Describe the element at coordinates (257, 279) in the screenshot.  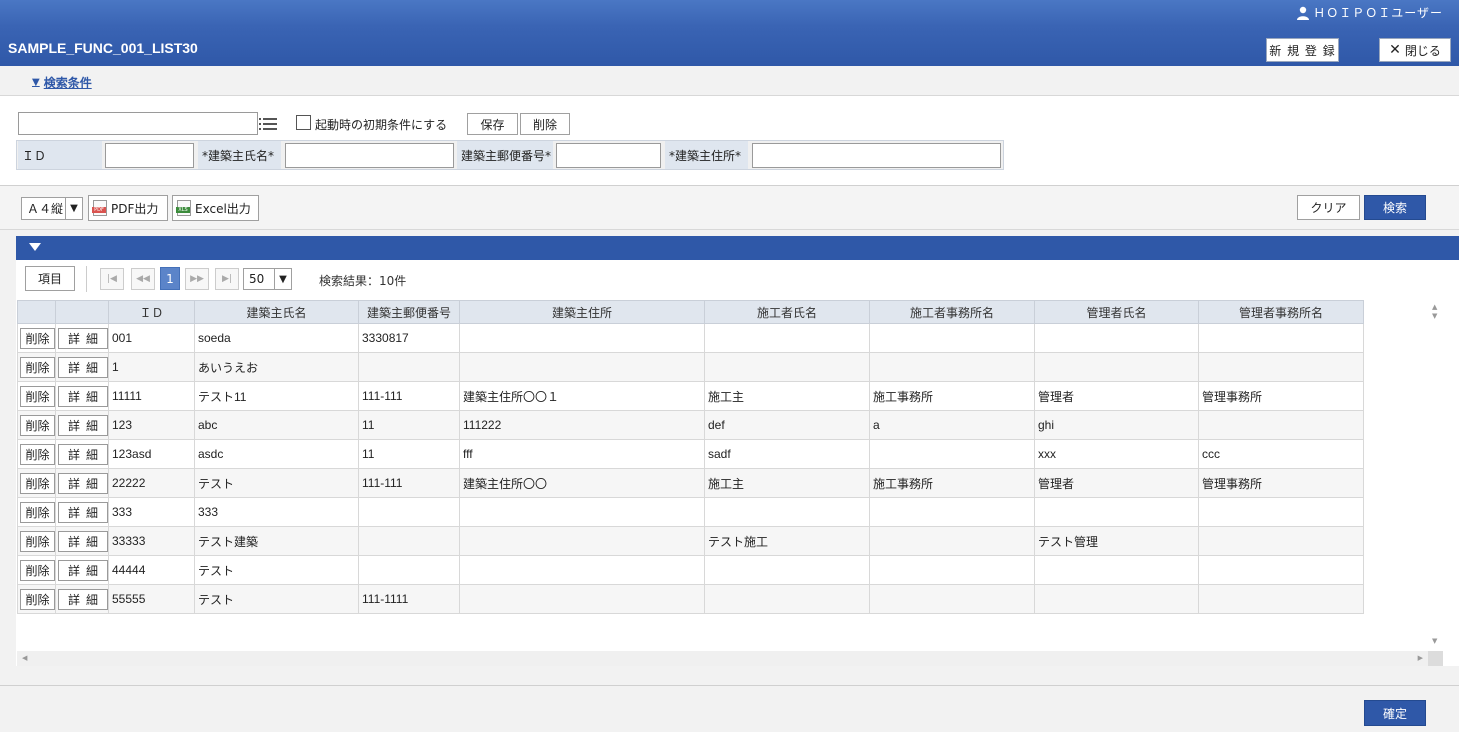
I see `page-size-value: 50` at that location.